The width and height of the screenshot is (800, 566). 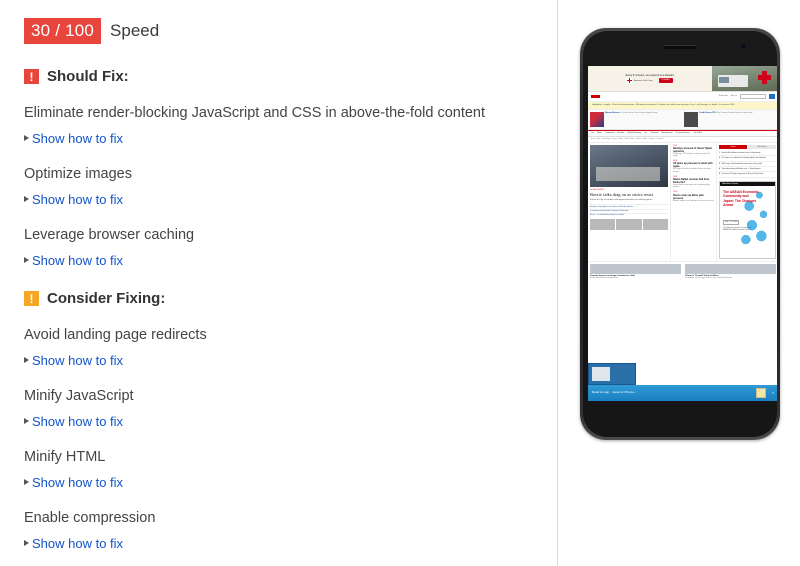 I want to click on lead-story-photo, so click(x=629, y=165).